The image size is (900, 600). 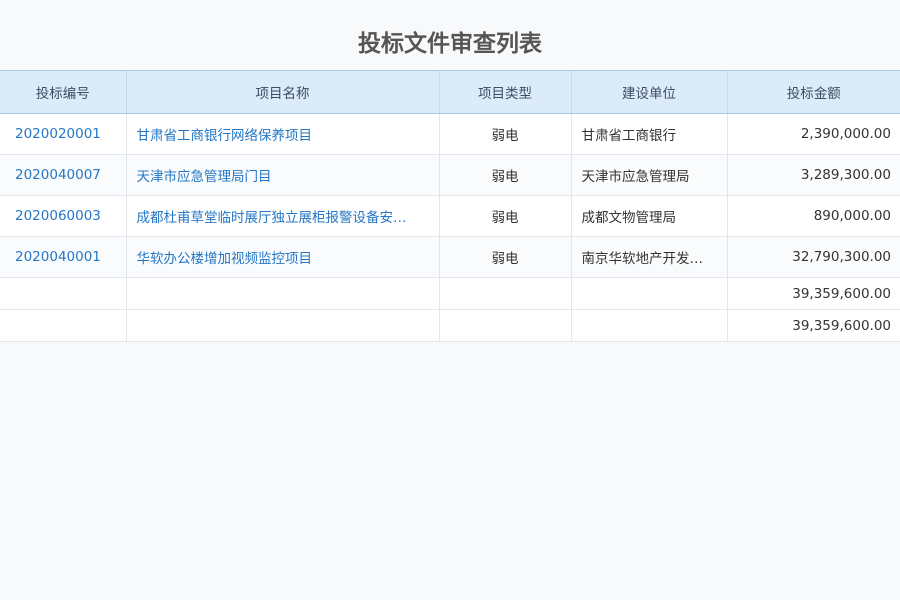 What do you see at coordinates (648, 134) in the screenshot?
I see `construction-unit-cell: 甘肃省工商银行` at bounding box center [648, 134].